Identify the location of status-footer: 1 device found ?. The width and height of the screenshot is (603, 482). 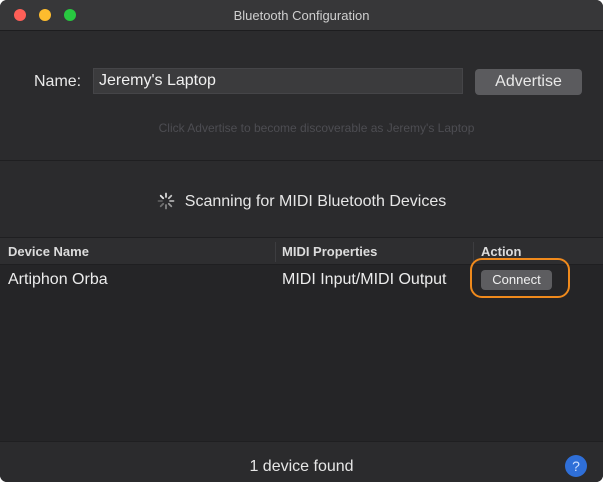
(301, 461).